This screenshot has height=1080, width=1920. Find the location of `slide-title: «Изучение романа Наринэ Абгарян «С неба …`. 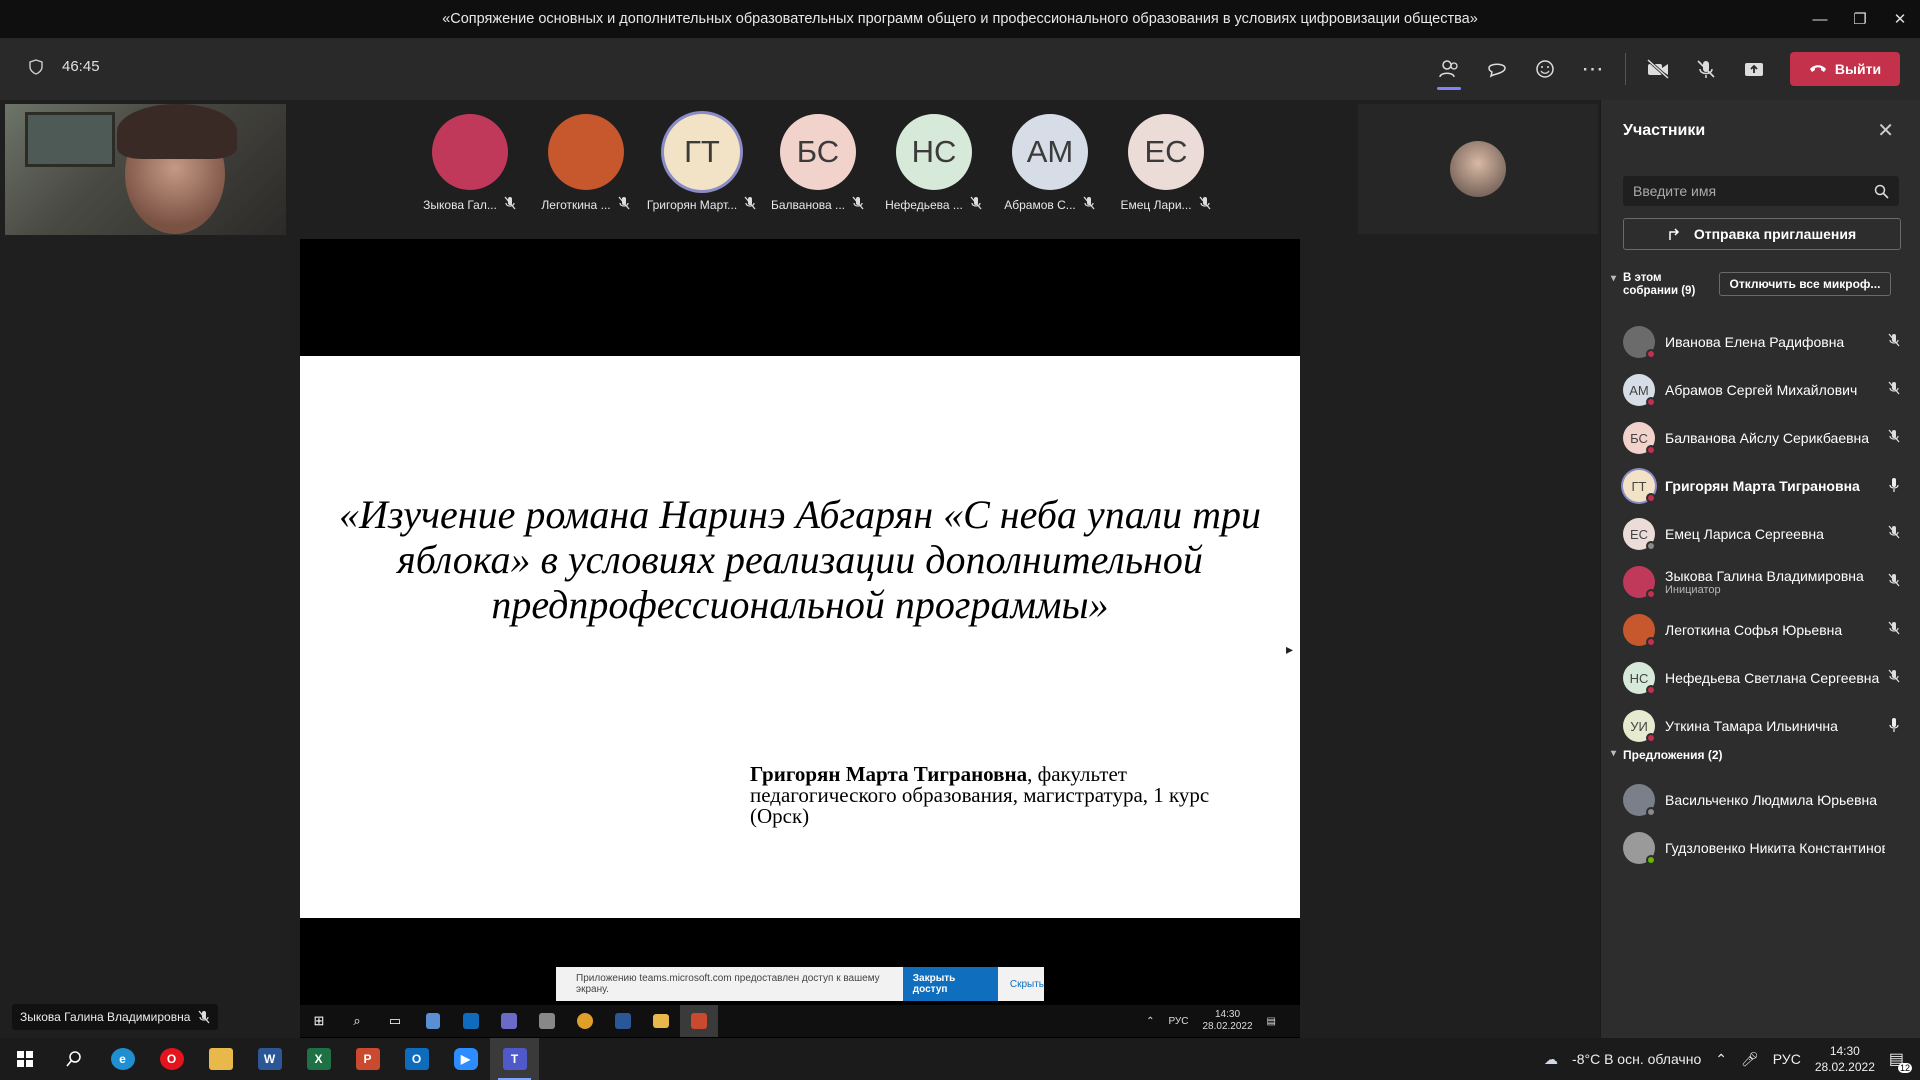

slide-title: «Изучение романа Наринэ Абгарян «С неба … is located at coordinates (800, 559).